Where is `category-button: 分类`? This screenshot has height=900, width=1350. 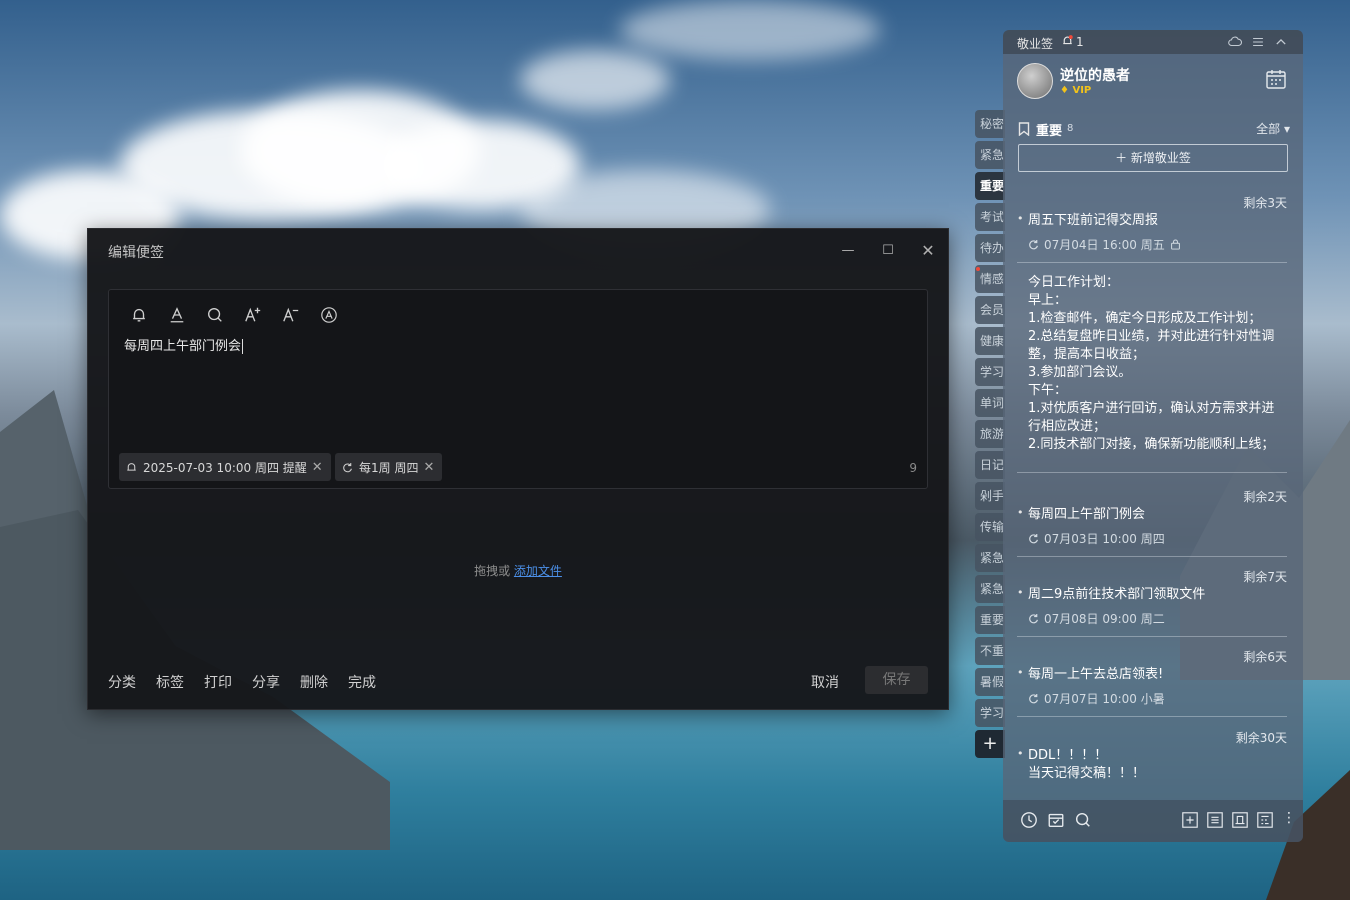
category-button: 分类 is located at coordinates (122, 682).